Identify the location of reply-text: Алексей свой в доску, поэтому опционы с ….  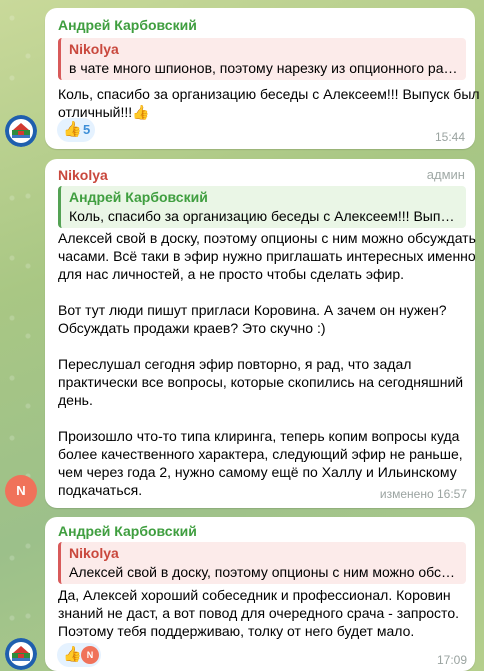
(264, 572).